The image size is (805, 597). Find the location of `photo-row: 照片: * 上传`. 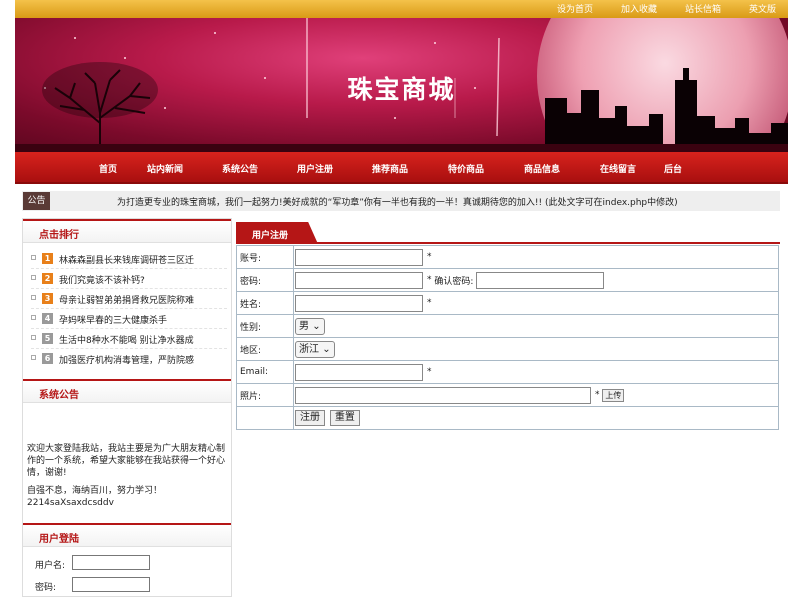

photo-row: 照片: * 上传 is located at coordinates (507, 395).